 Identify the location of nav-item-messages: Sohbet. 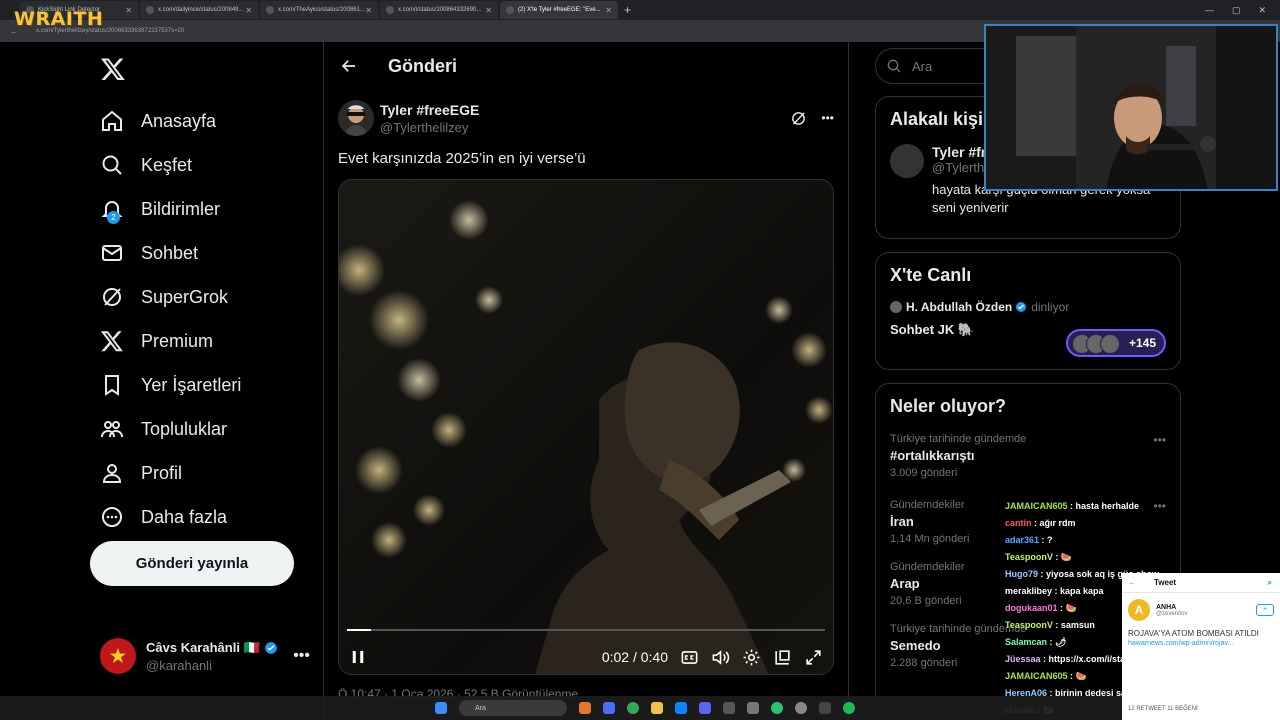
(203, 253).